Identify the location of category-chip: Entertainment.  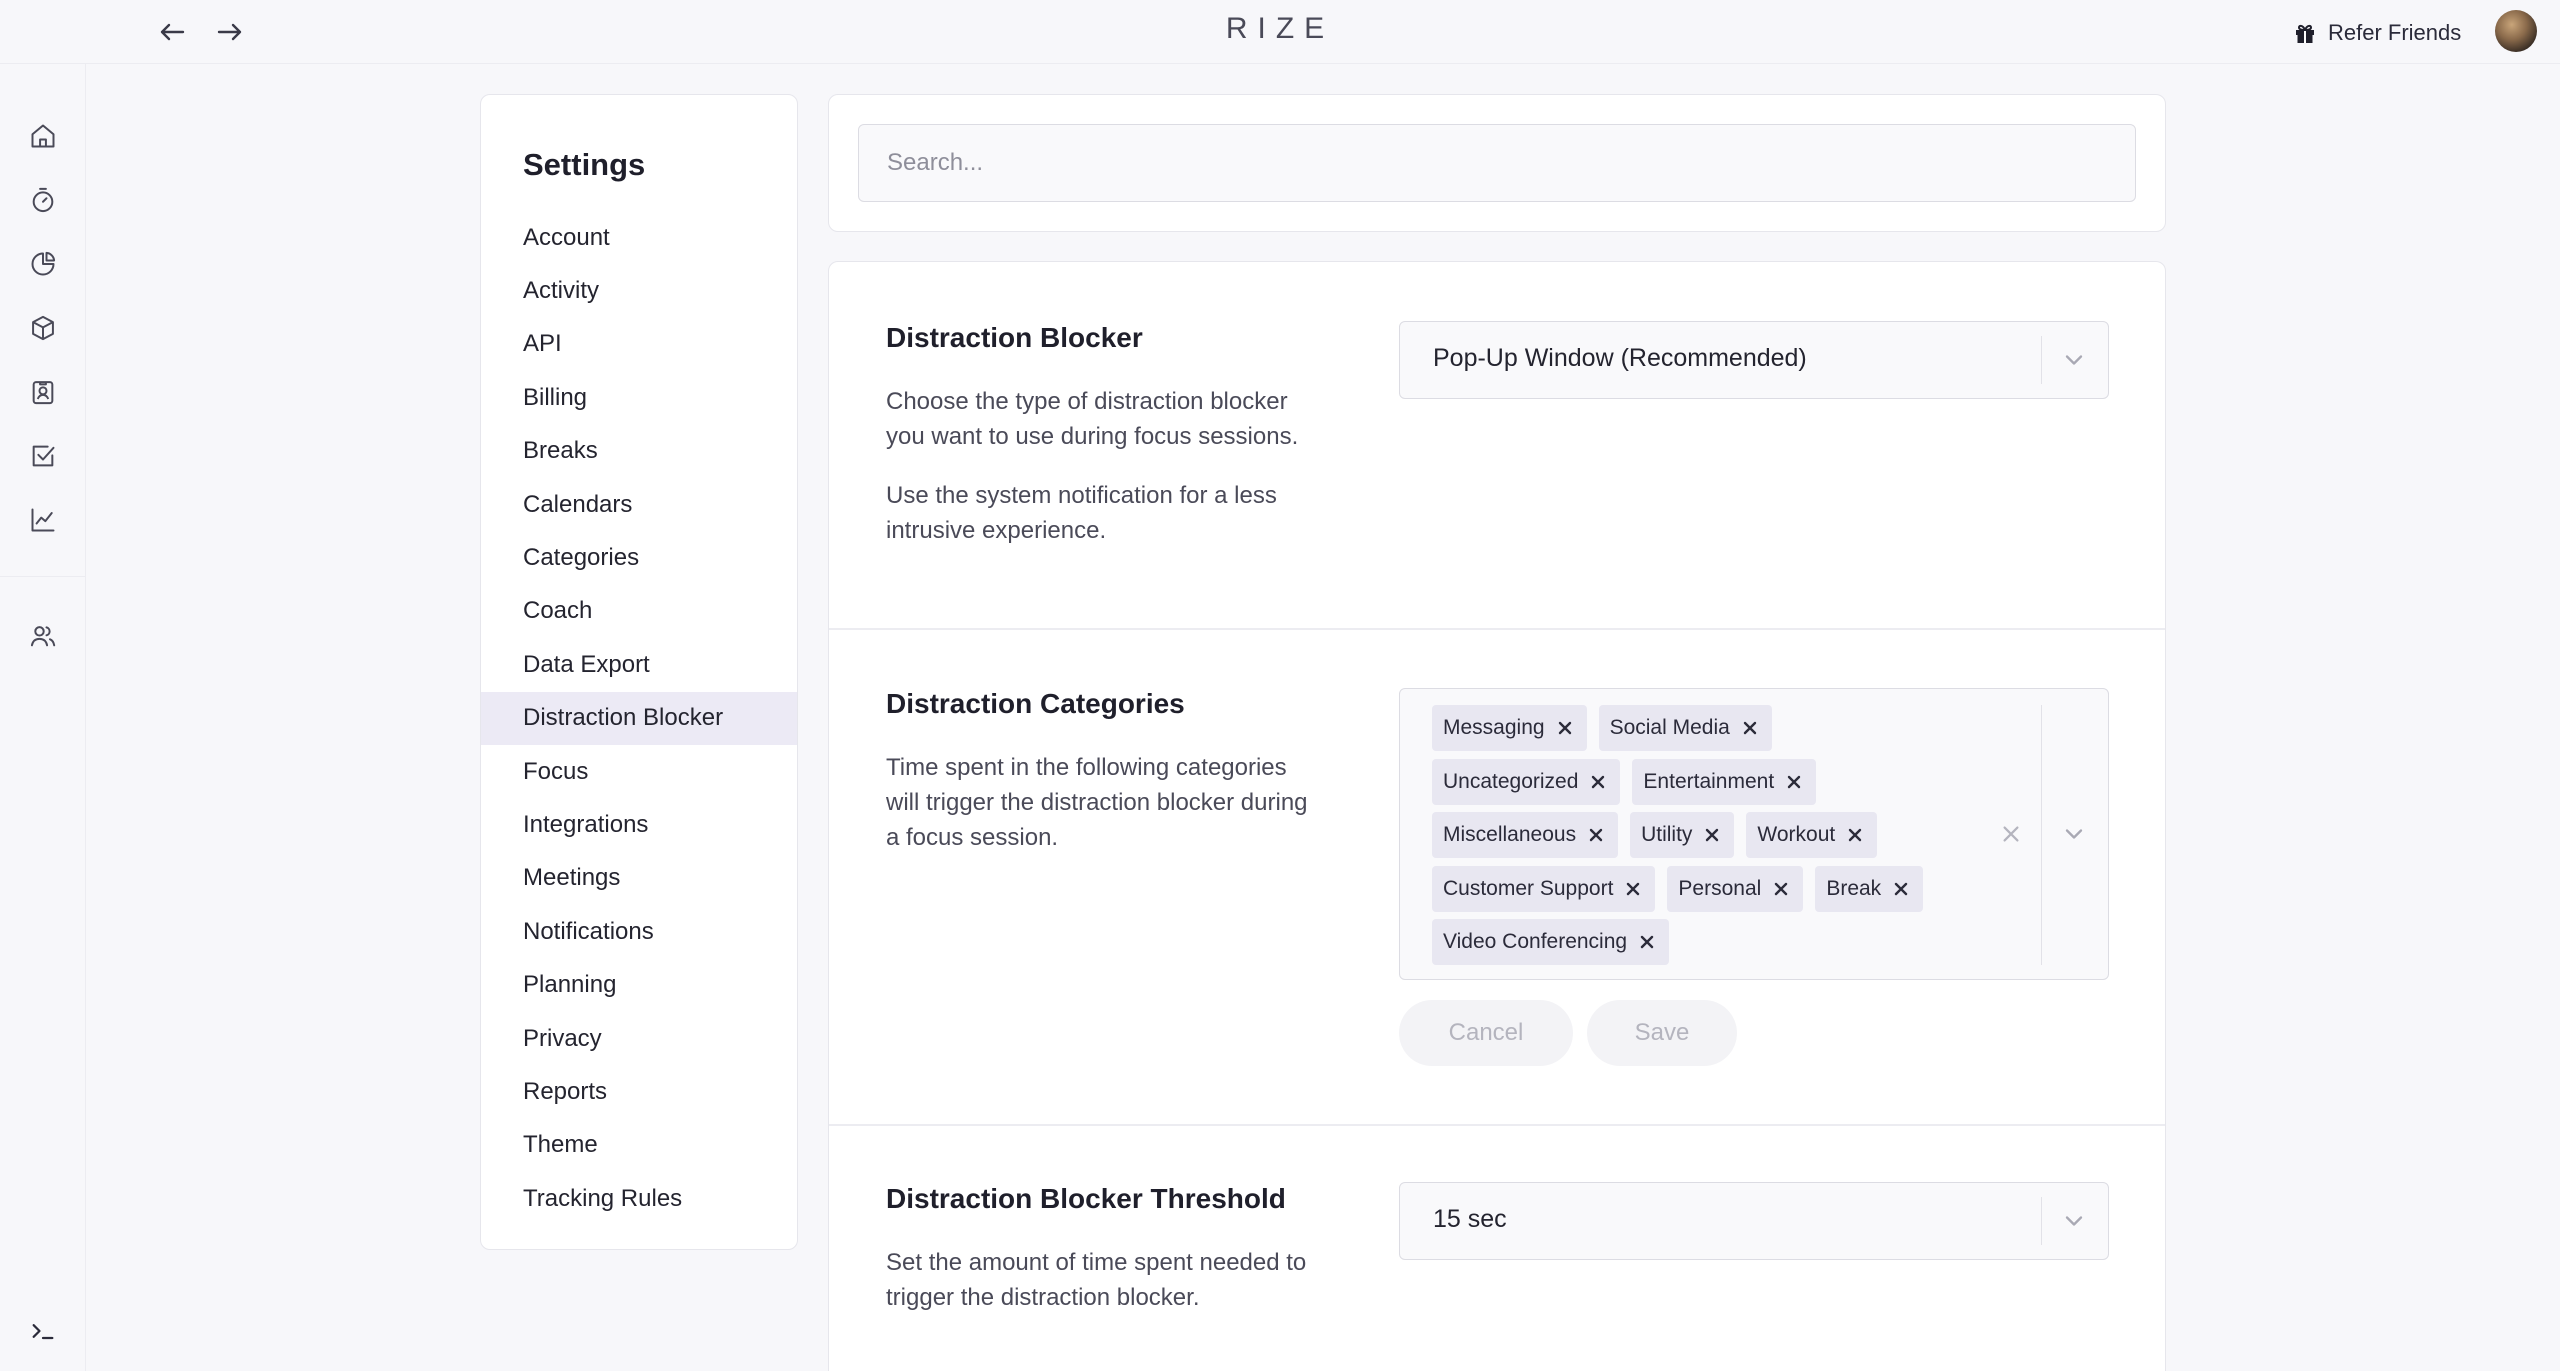
(1724, 781).